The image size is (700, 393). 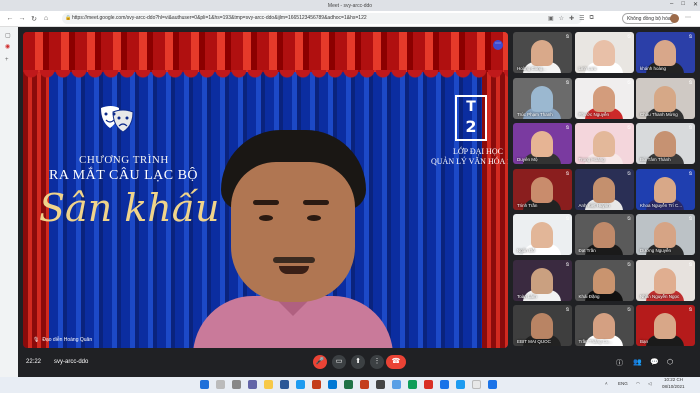 What do you see at coordinates (471, 118) in the screenshot?
I see `class-logo: T 2` at bounding box center [471, 118].